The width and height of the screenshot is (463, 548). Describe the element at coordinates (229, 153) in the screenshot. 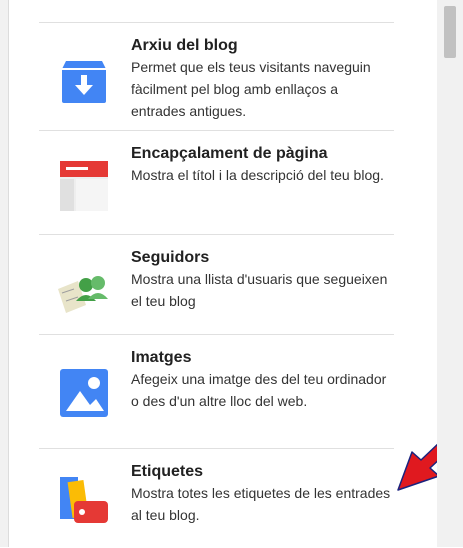

I see `gadget-title: Encapçalament de pàgina` at that location.